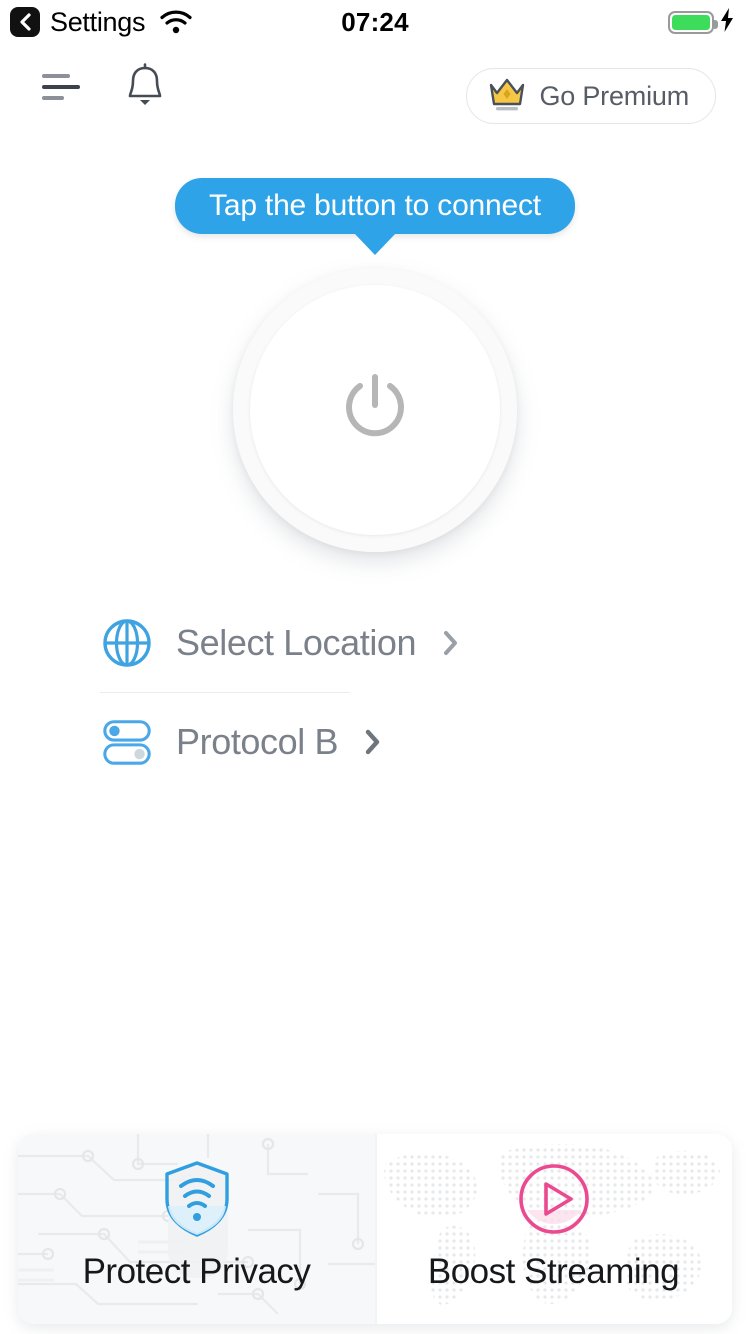 Image resolution: width=750 pixels, height=1334 pixels. What do you see at coordinates (375, 244) in the screenshot?
I see `tooltip-tail` at bounding box center [375, 244].